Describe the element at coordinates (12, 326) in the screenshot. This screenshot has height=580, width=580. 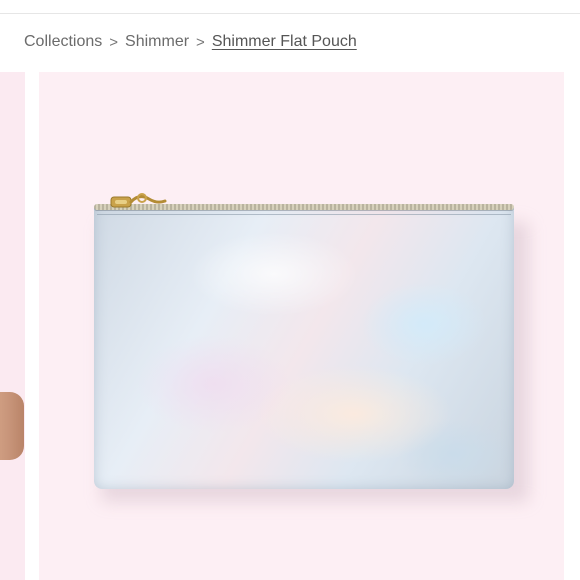
I see `previous-slide-image` at that location.